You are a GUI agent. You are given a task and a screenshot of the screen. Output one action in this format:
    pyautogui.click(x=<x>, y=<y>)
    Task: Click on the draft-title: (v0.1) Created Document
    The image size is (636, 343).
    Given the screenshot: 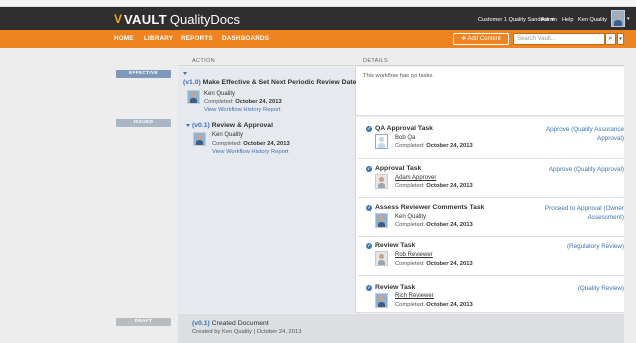 What is the action you would take?
    pyautogui.click(x=230, y=323)
    